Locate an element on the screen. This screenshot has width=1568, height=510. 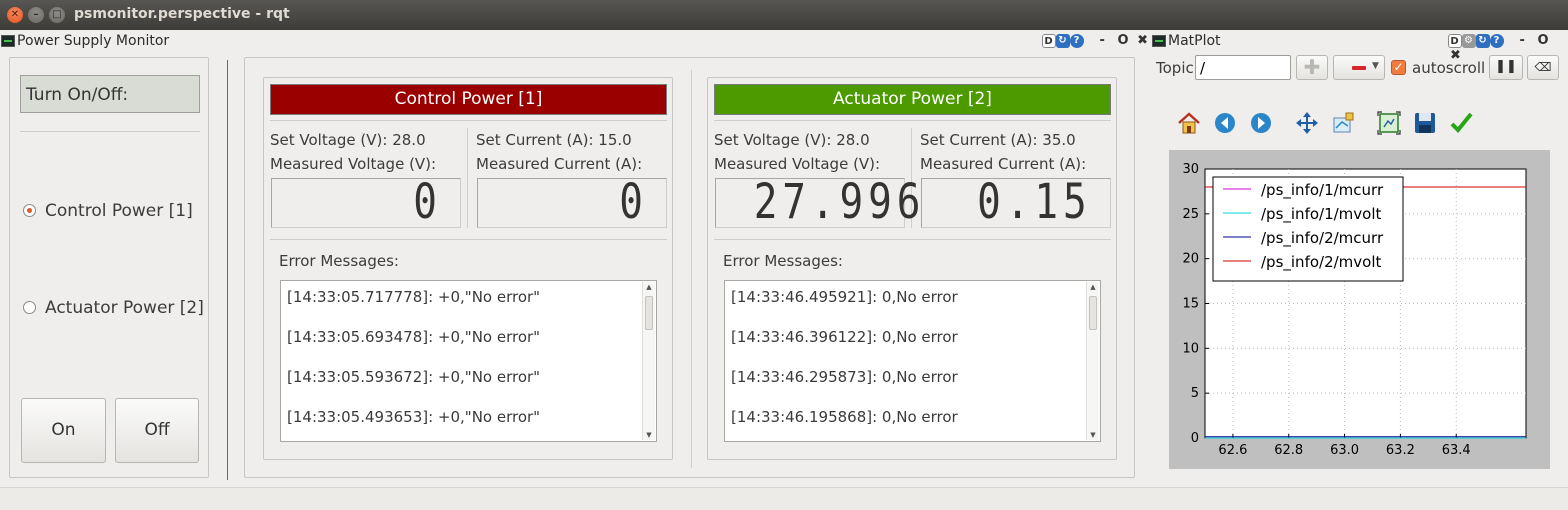
y-tick-label: 20 is located at coordinates (1190, 259).